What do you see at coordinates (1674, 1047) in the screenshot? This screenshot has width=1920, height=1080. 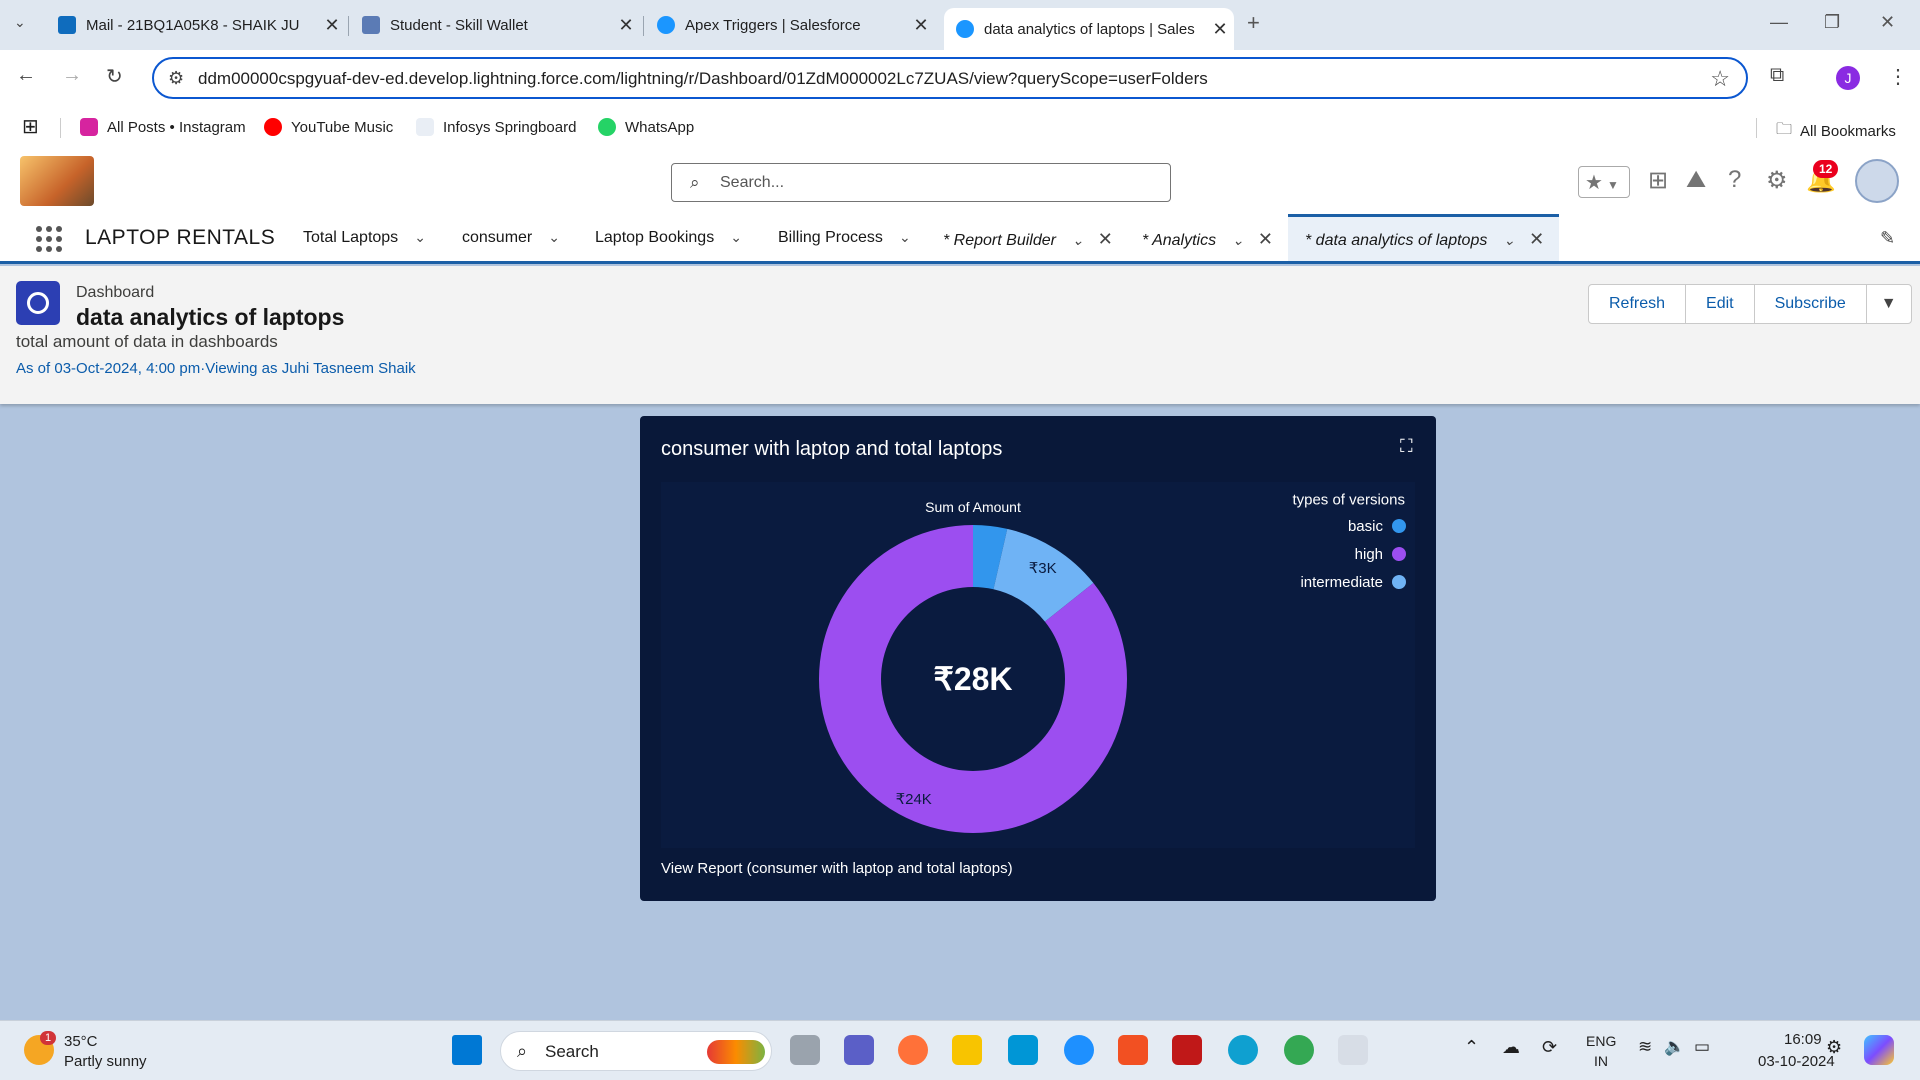 I see `volume-icon: 🔈` at bounding box center [1674, 1047].